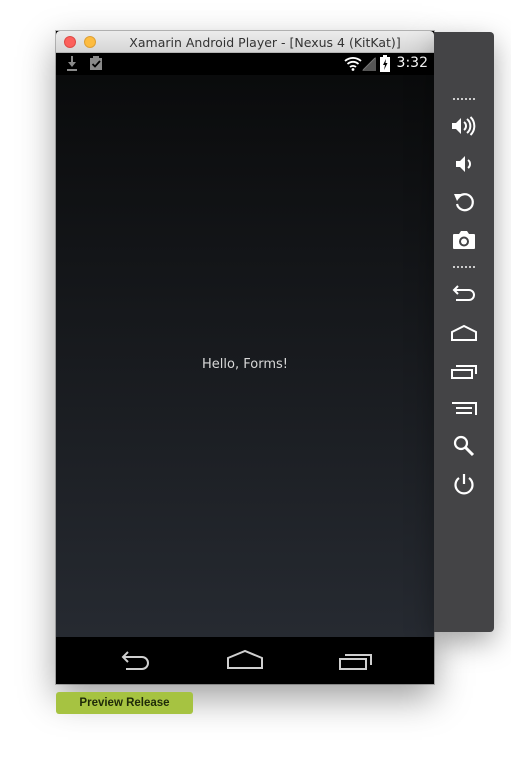 The width and height of the screenshot is (511, 764). I want to click on nav-recents-button, so click(356, 660).